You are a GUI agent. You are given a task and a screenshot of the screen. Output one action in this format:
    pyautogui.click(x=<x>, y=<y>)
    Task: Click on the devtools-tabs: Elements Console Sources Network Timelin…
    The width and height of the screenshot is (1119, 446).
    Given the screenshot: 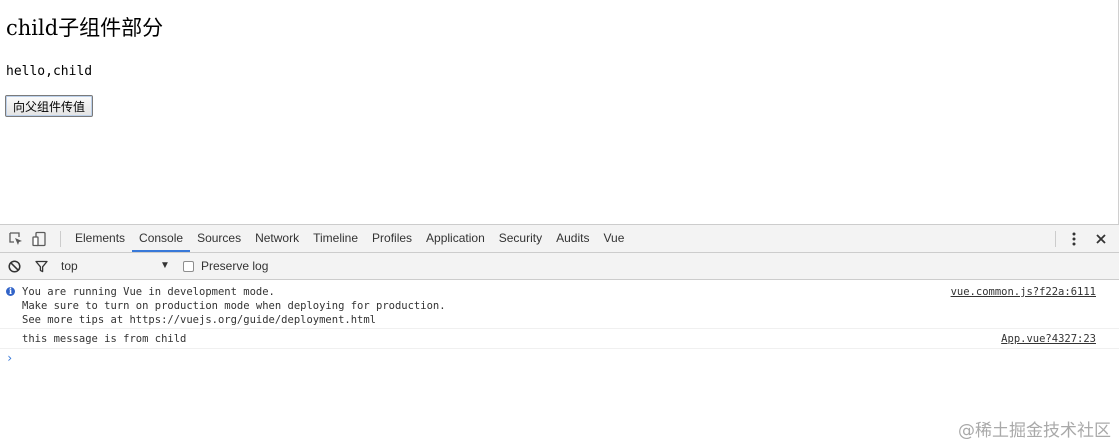 What is the action you would take?
    pyautogui.click(x=349, y=238)
    